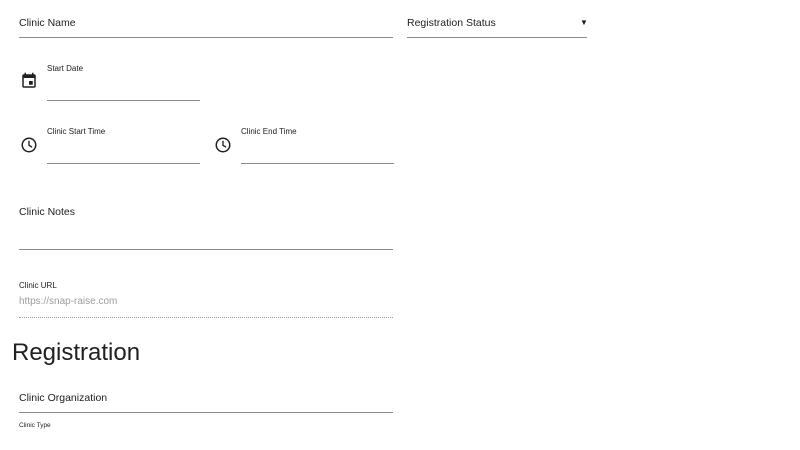 The width and height of the screenshot is (800, 450). What do you see at coordinates (206, 400) in the screenshot?
I see `clinic-organization-field: Clinic Organization` at bounding box center [206, 400].